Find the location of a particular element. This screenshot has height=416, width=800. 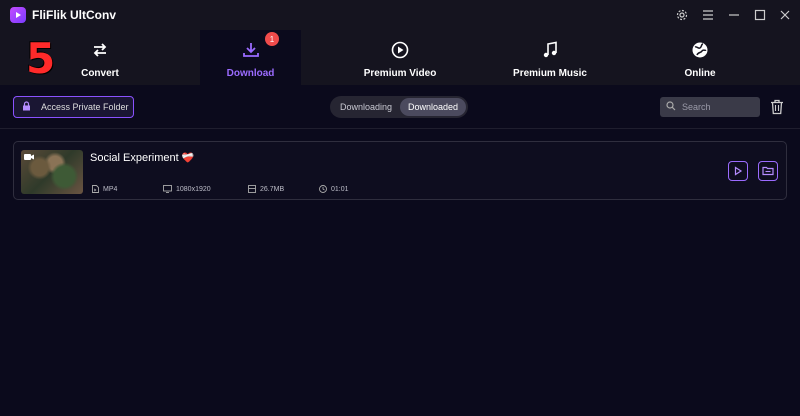

tab-premium-video-label: Premium Video is located at coordinates (400, 73).